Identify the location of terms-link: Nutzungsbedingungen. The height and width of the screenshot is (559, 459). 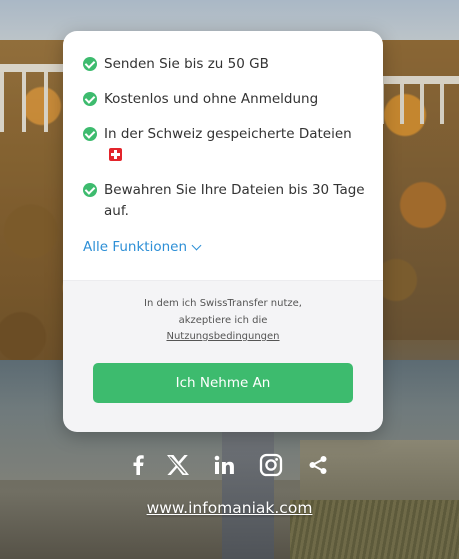
(222, 336).